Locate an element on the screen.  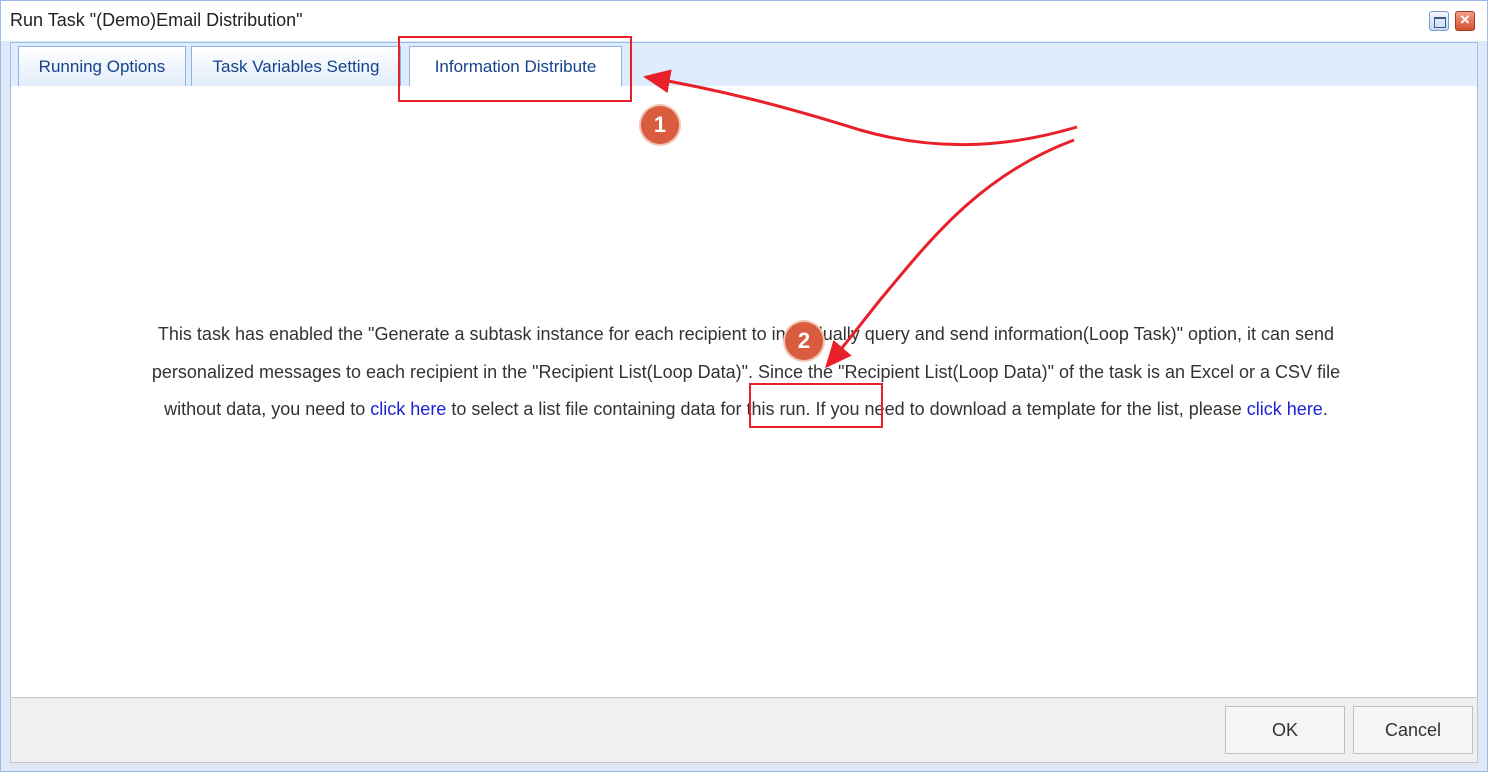
message-text: . is located at coordinates (1325, 409).